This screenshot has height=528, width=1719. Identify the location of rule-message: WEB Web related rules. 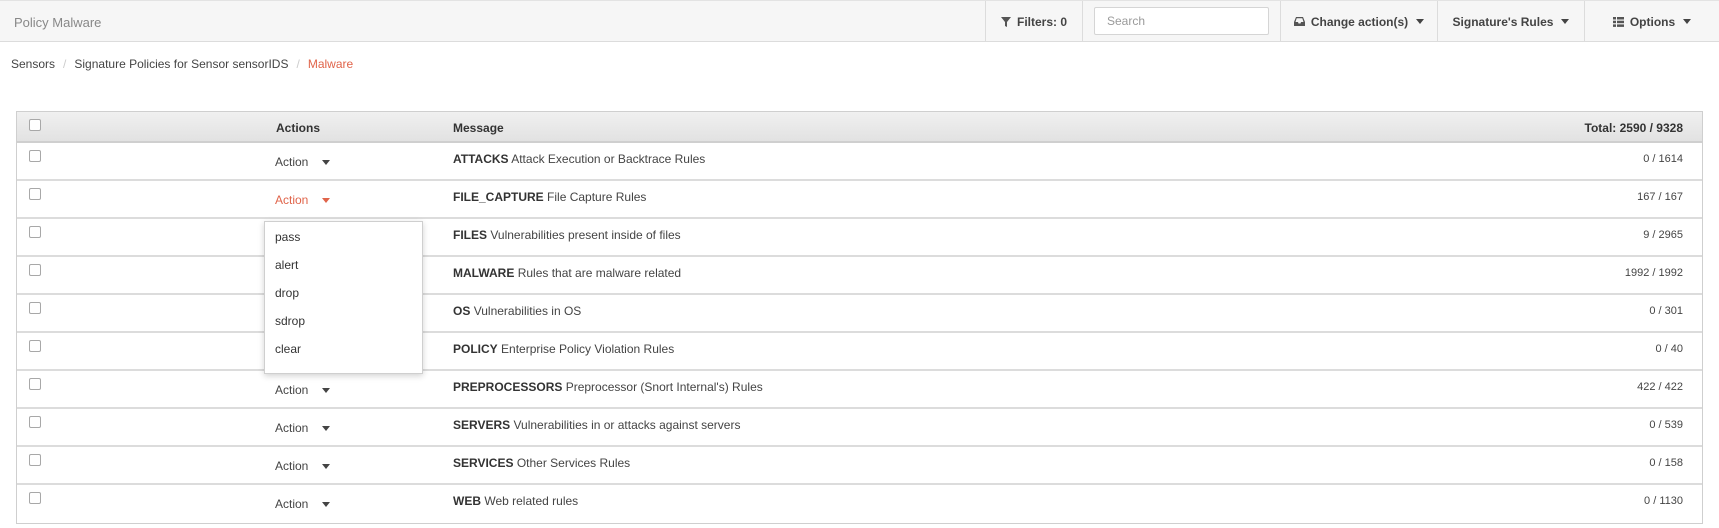
(515, 501).